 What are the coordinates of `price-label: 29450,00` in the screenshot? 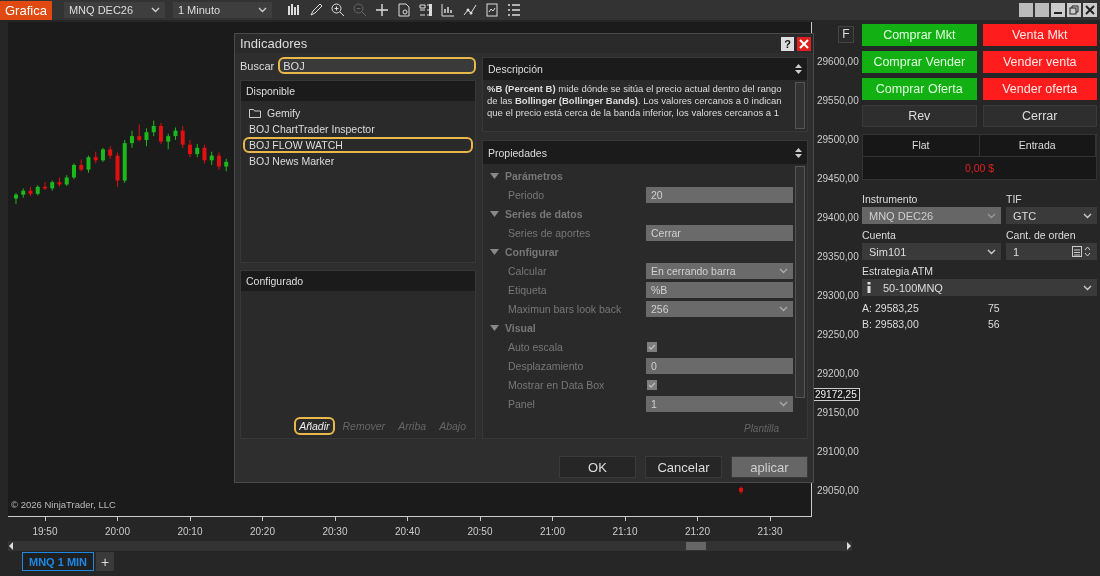 It's located at (837, 179).